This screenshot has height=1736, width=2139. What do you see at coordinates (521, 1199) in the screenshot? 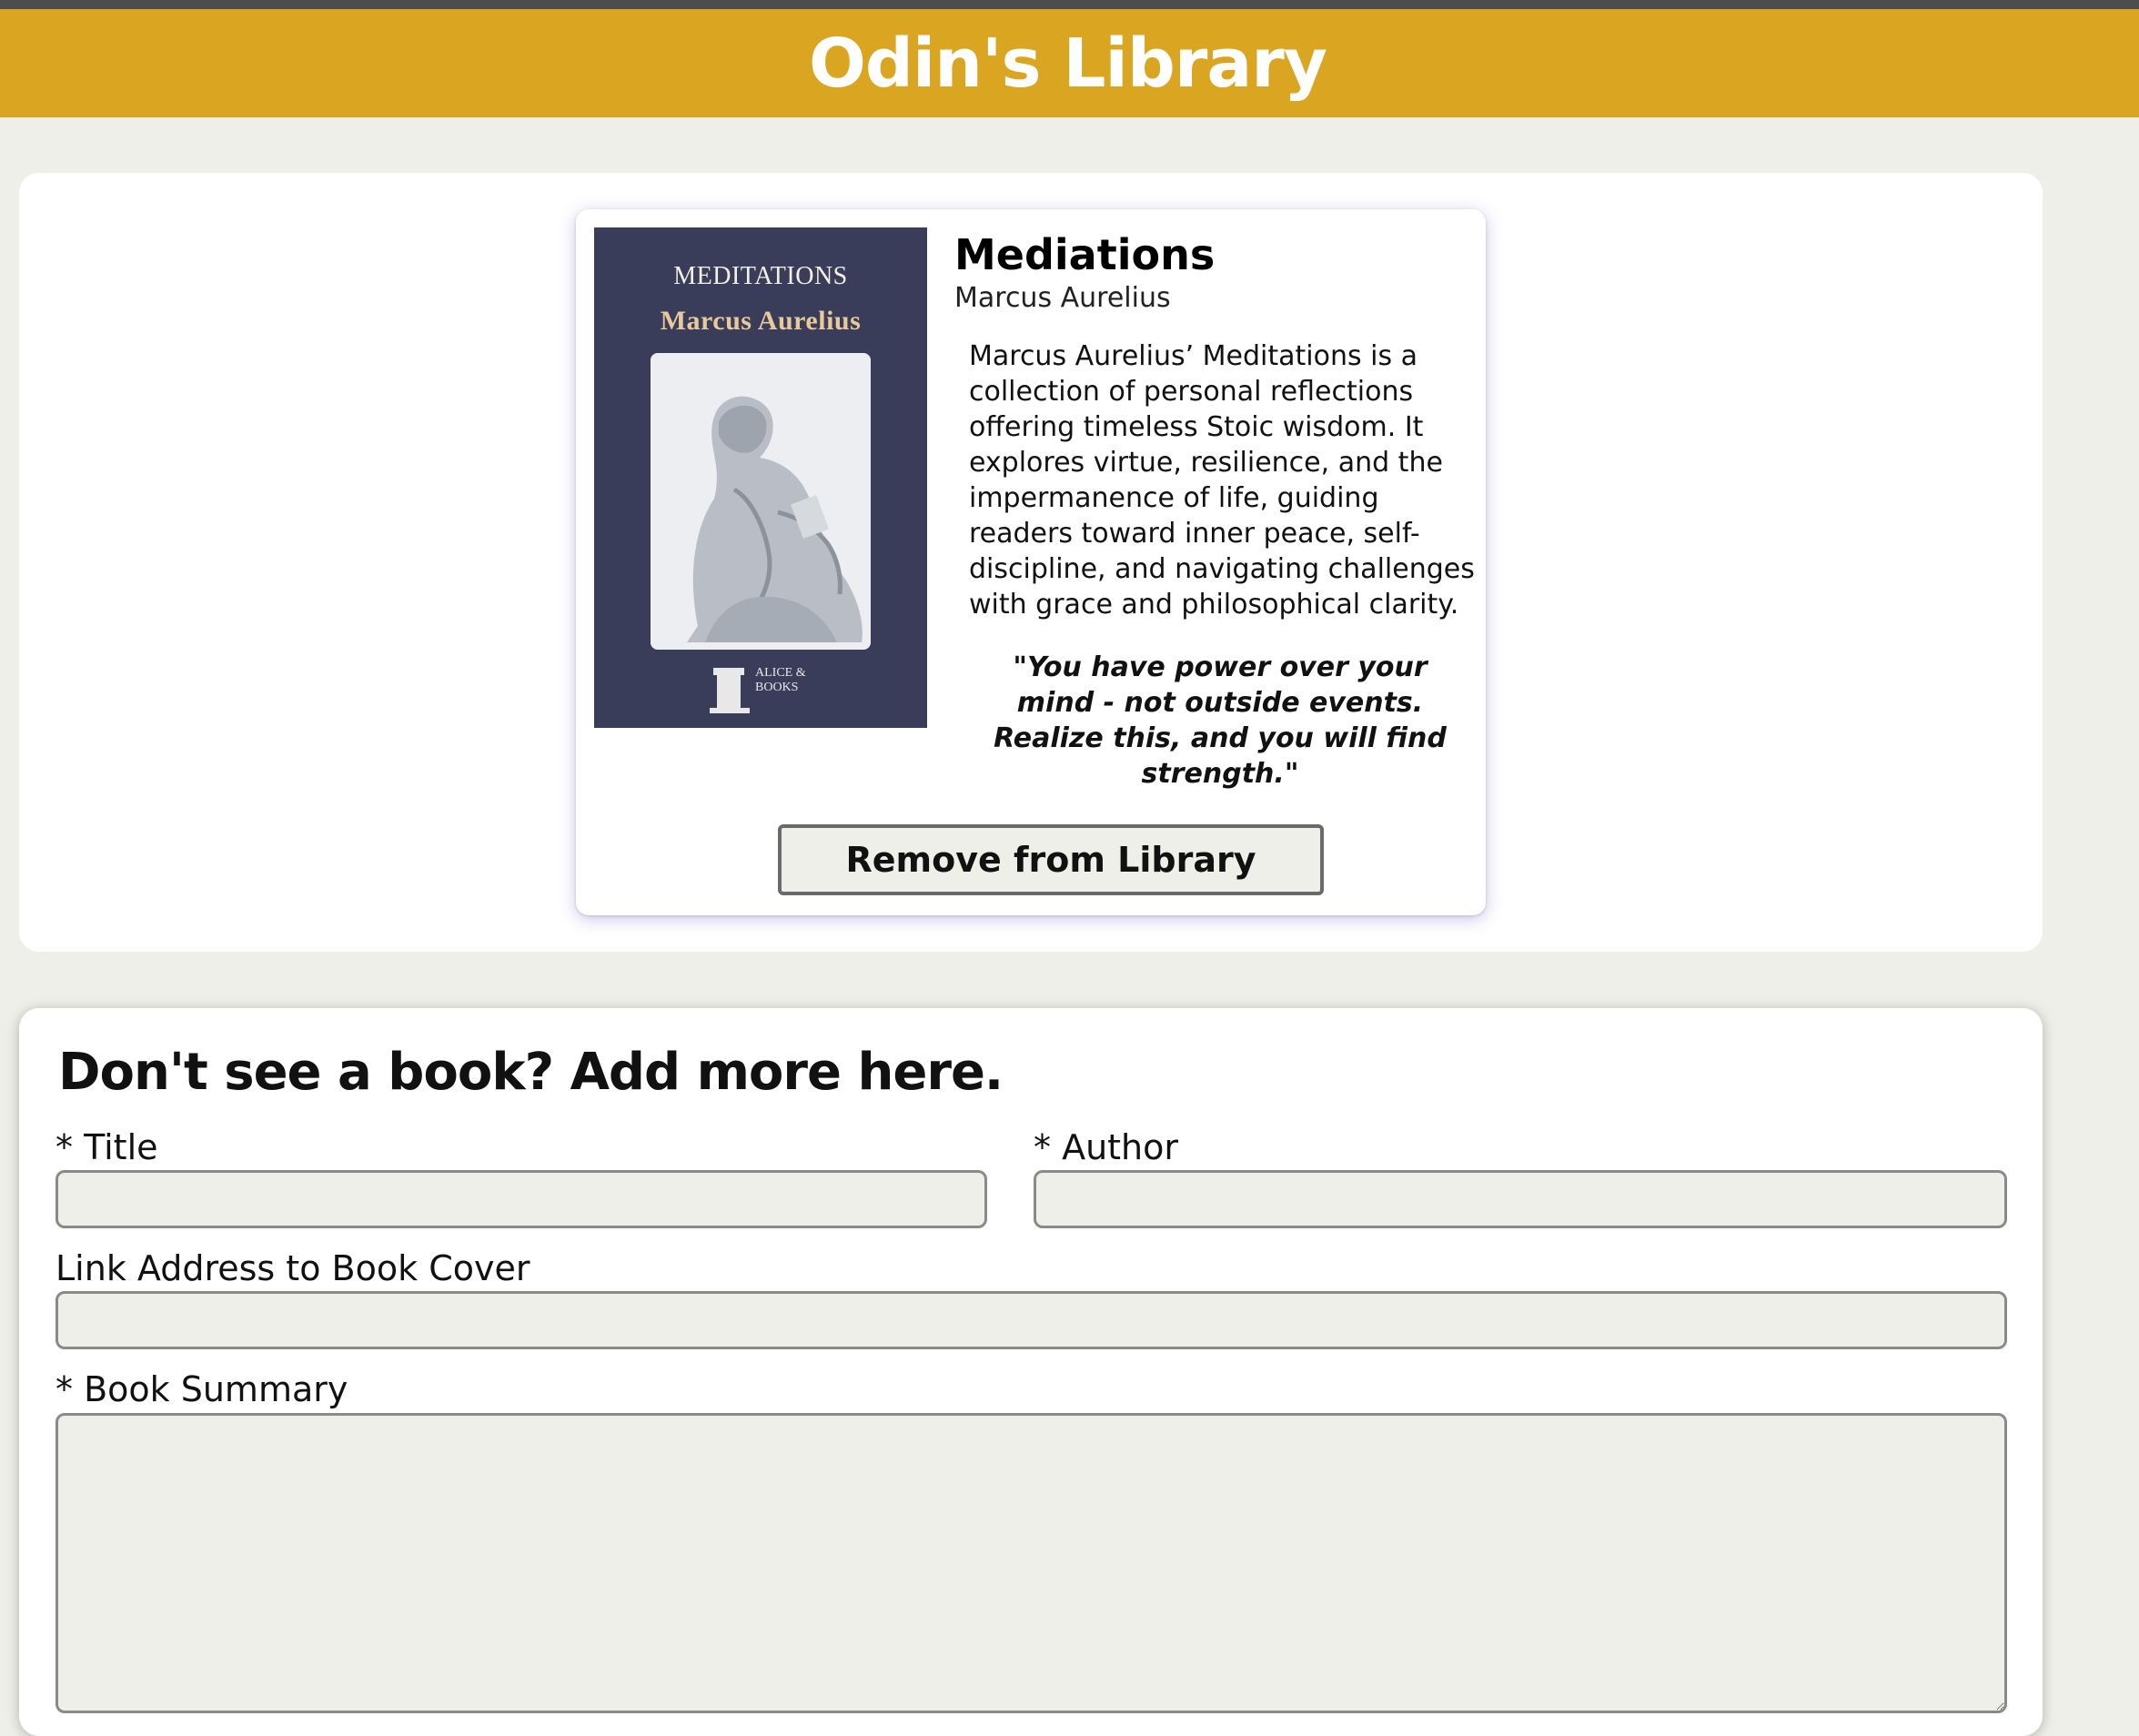
I see `title-input` at bounding box center [521, 1199].